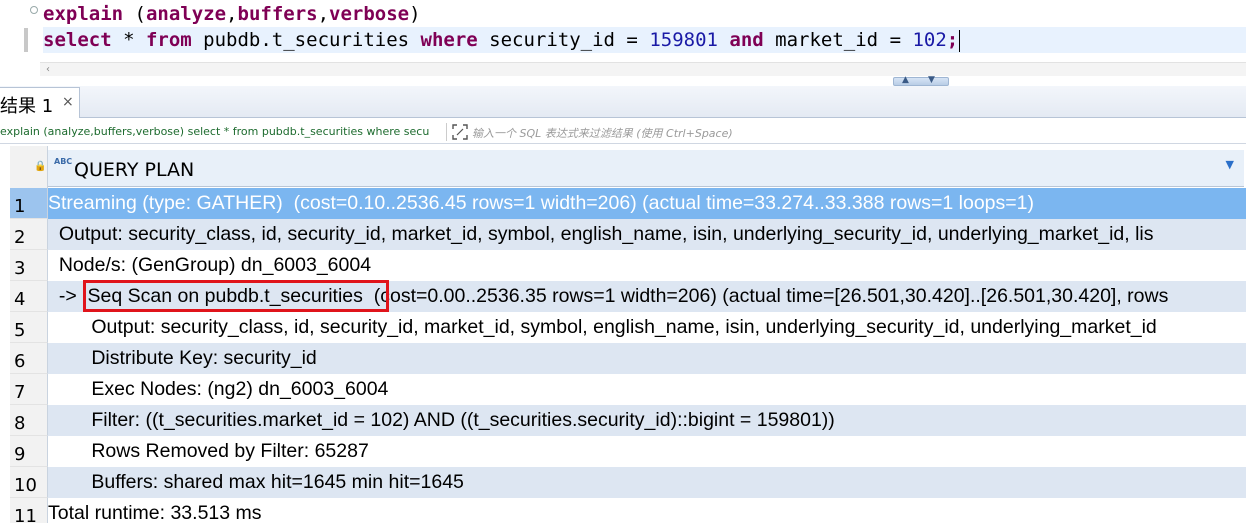 This screenshot has width=1246, height=523. Describe the element at coordinates (931, 80) in the screenshot. I see `chevron-down-icon: ▼` at that location.